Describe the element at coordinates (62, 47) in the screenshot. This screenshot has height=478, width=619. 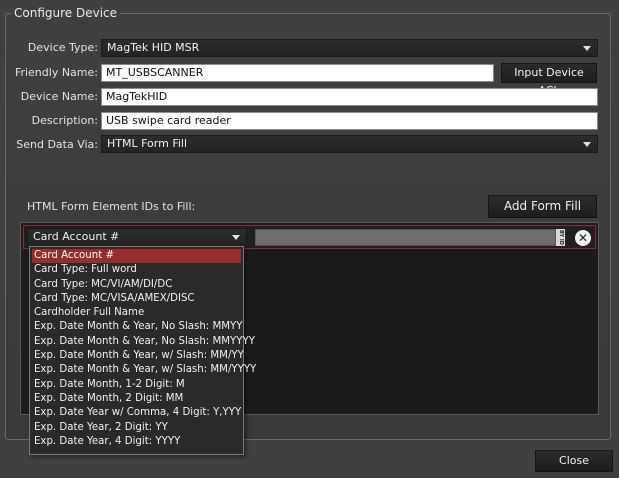
I see `device-type-label: Device Type:` at that location.